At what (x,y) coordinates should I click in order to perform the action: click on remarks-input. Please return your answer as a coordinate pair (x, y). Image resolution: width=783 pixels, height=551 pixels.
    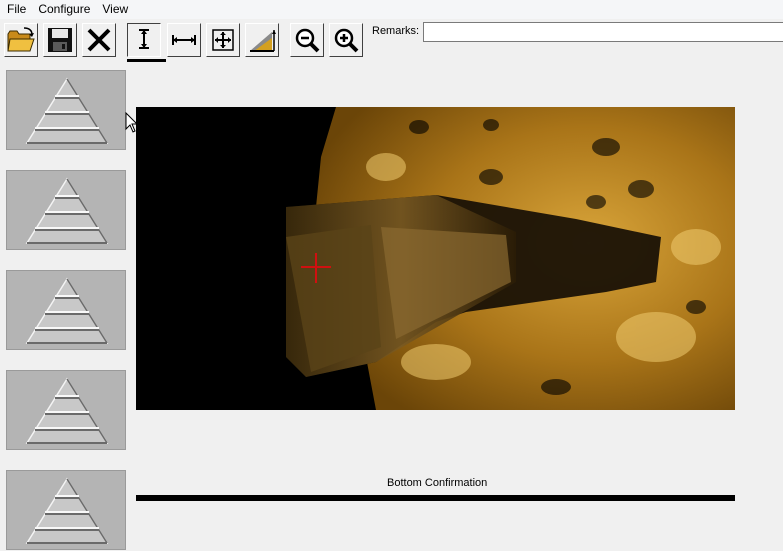
    Looking at the image, I should click on (603, 32).